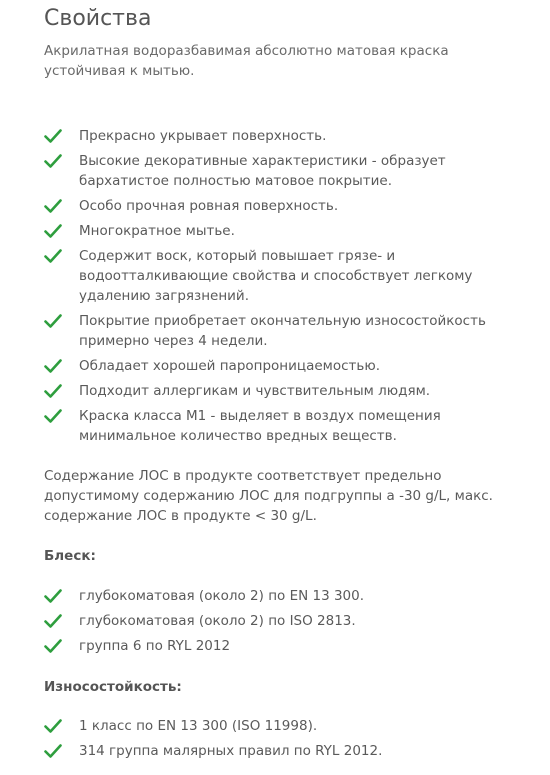 The height and width of the screenshot is (775, 550). Describe the element at coordinates (222, 596) in the screenshot. I see `list-item-text: глубокоматовая (около 2) по EN 13 300.` at that location.